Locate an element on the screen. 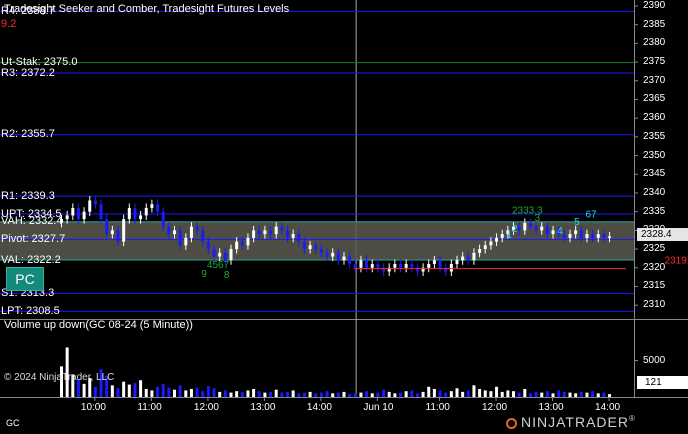 The image size is (688, 434). signal-label: 3 is located at coordinates (538, 218).